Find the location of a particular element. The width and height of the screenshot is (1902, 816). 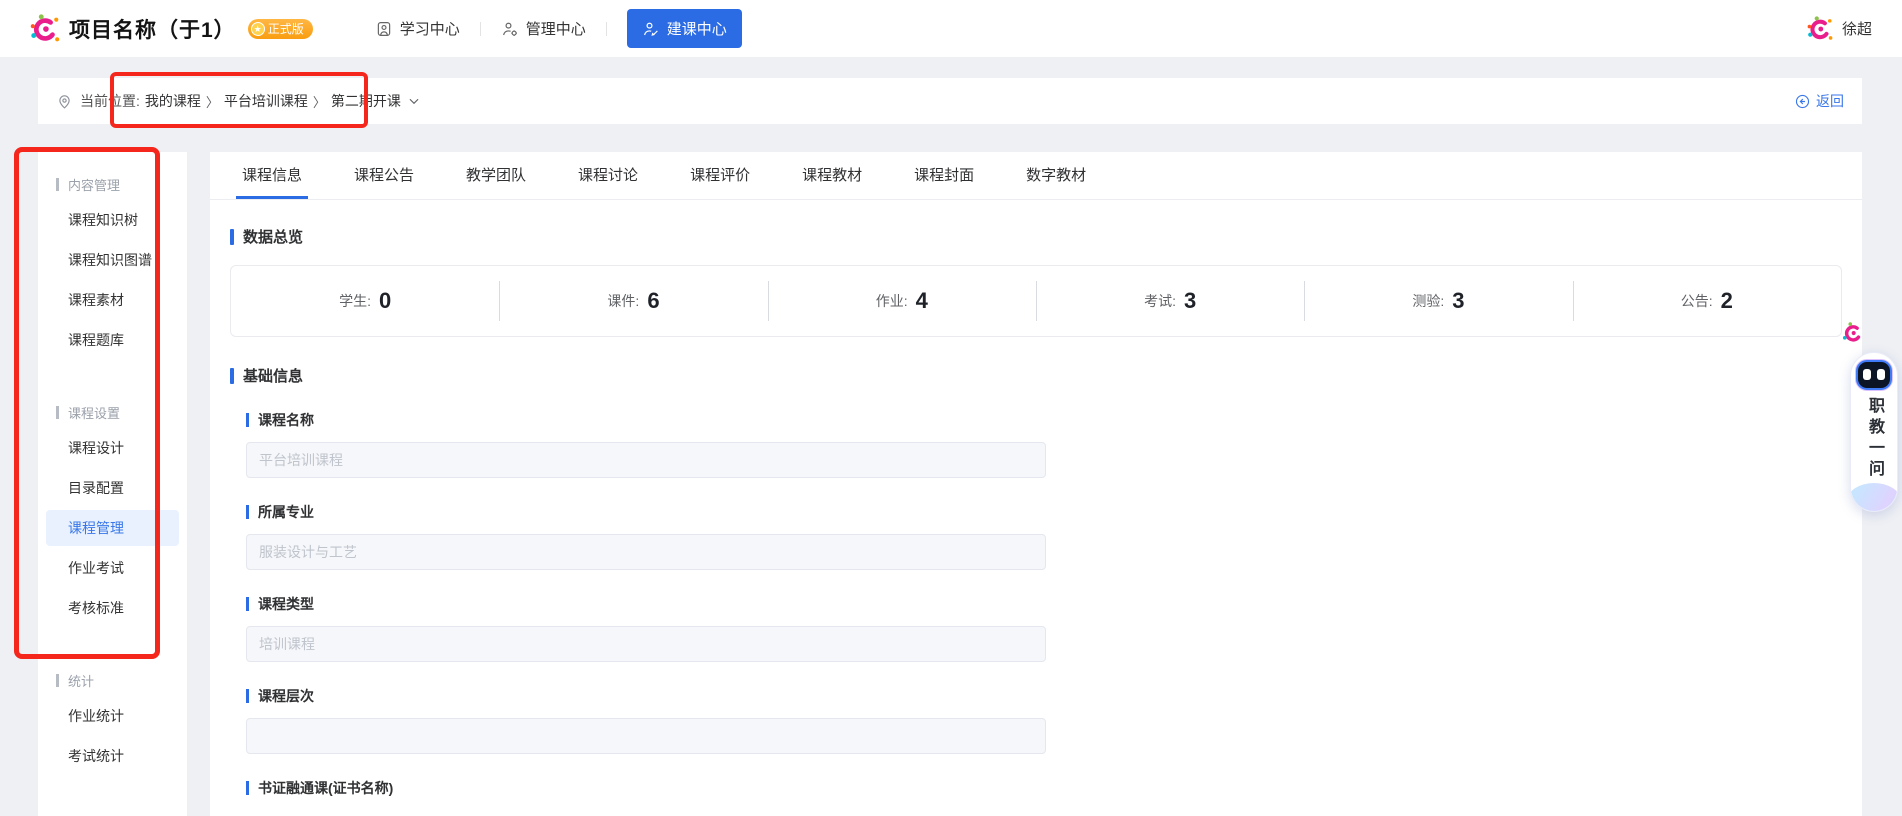

stat-courseware: 课件: 6 is located at coordinates (633, 301).